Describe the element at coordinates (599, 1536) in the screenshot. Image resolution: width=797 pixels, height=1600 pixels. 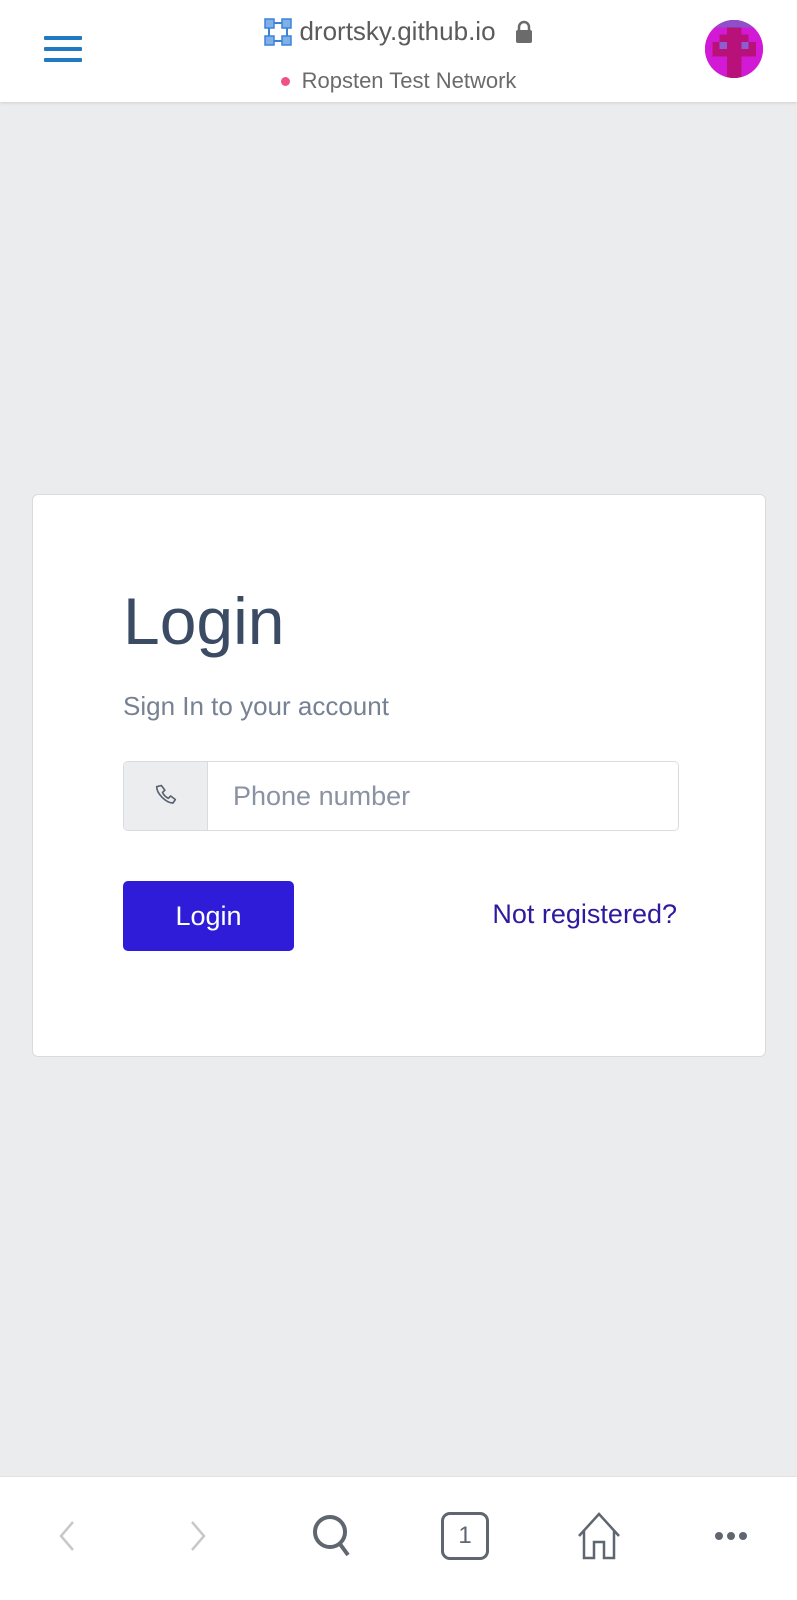
I see `home-icon` at that location.